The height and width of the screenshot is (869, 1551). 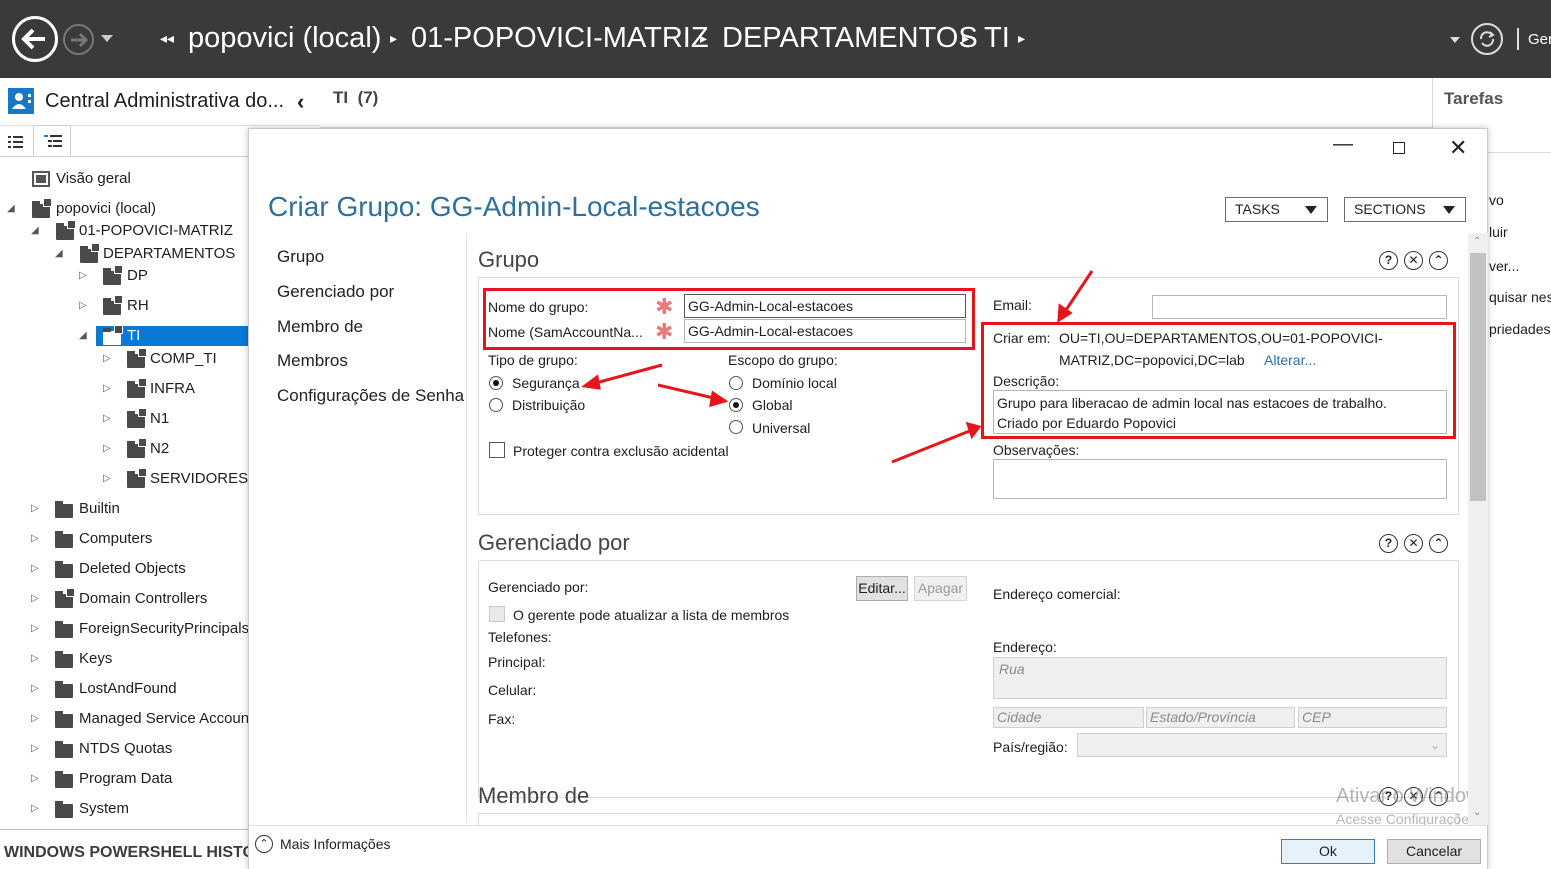 What do you see at coordinates (300, 257) in the screenshot?
I see `nav-grupo: Grupo` at bounding box center [300, 257].